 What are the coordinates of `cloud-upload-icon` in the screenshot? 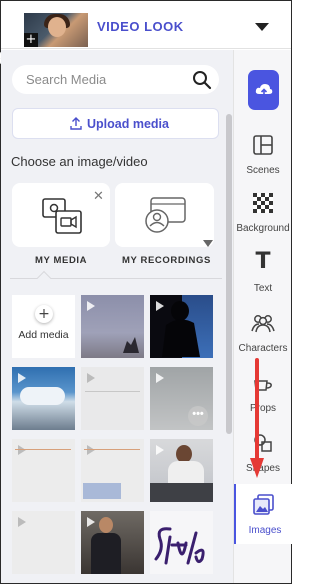 It's located at (264, 89).